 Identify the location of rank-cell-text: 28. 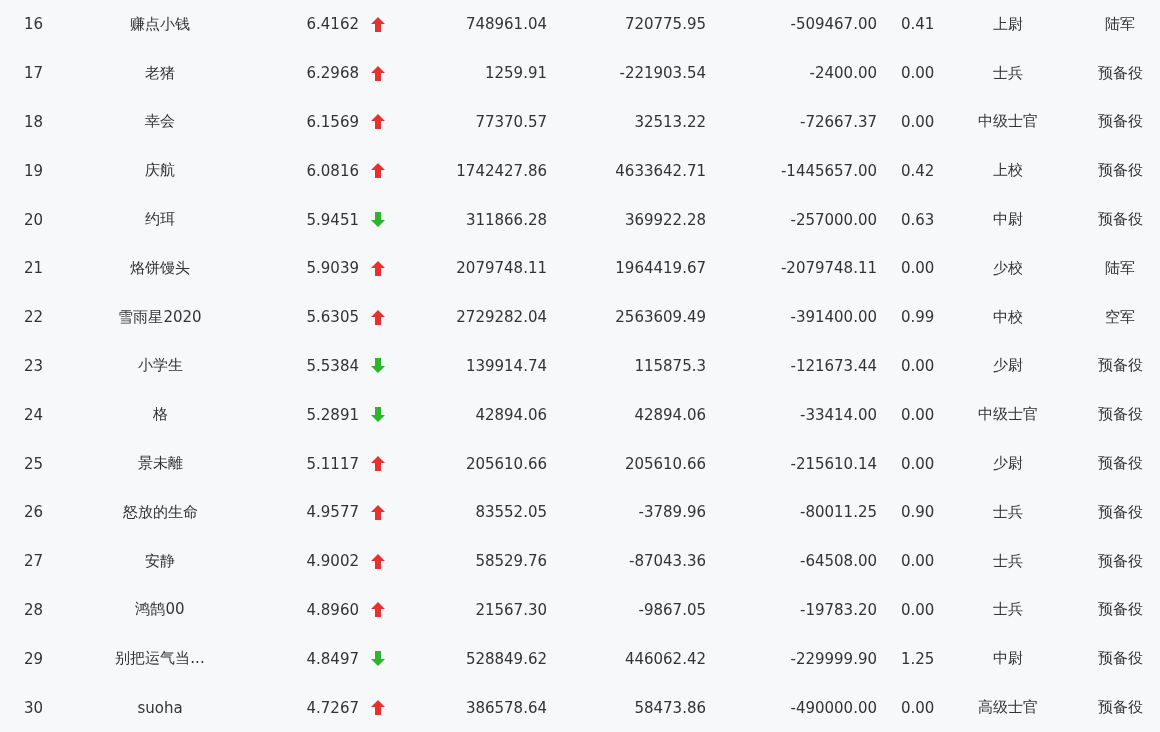
(34, 609).